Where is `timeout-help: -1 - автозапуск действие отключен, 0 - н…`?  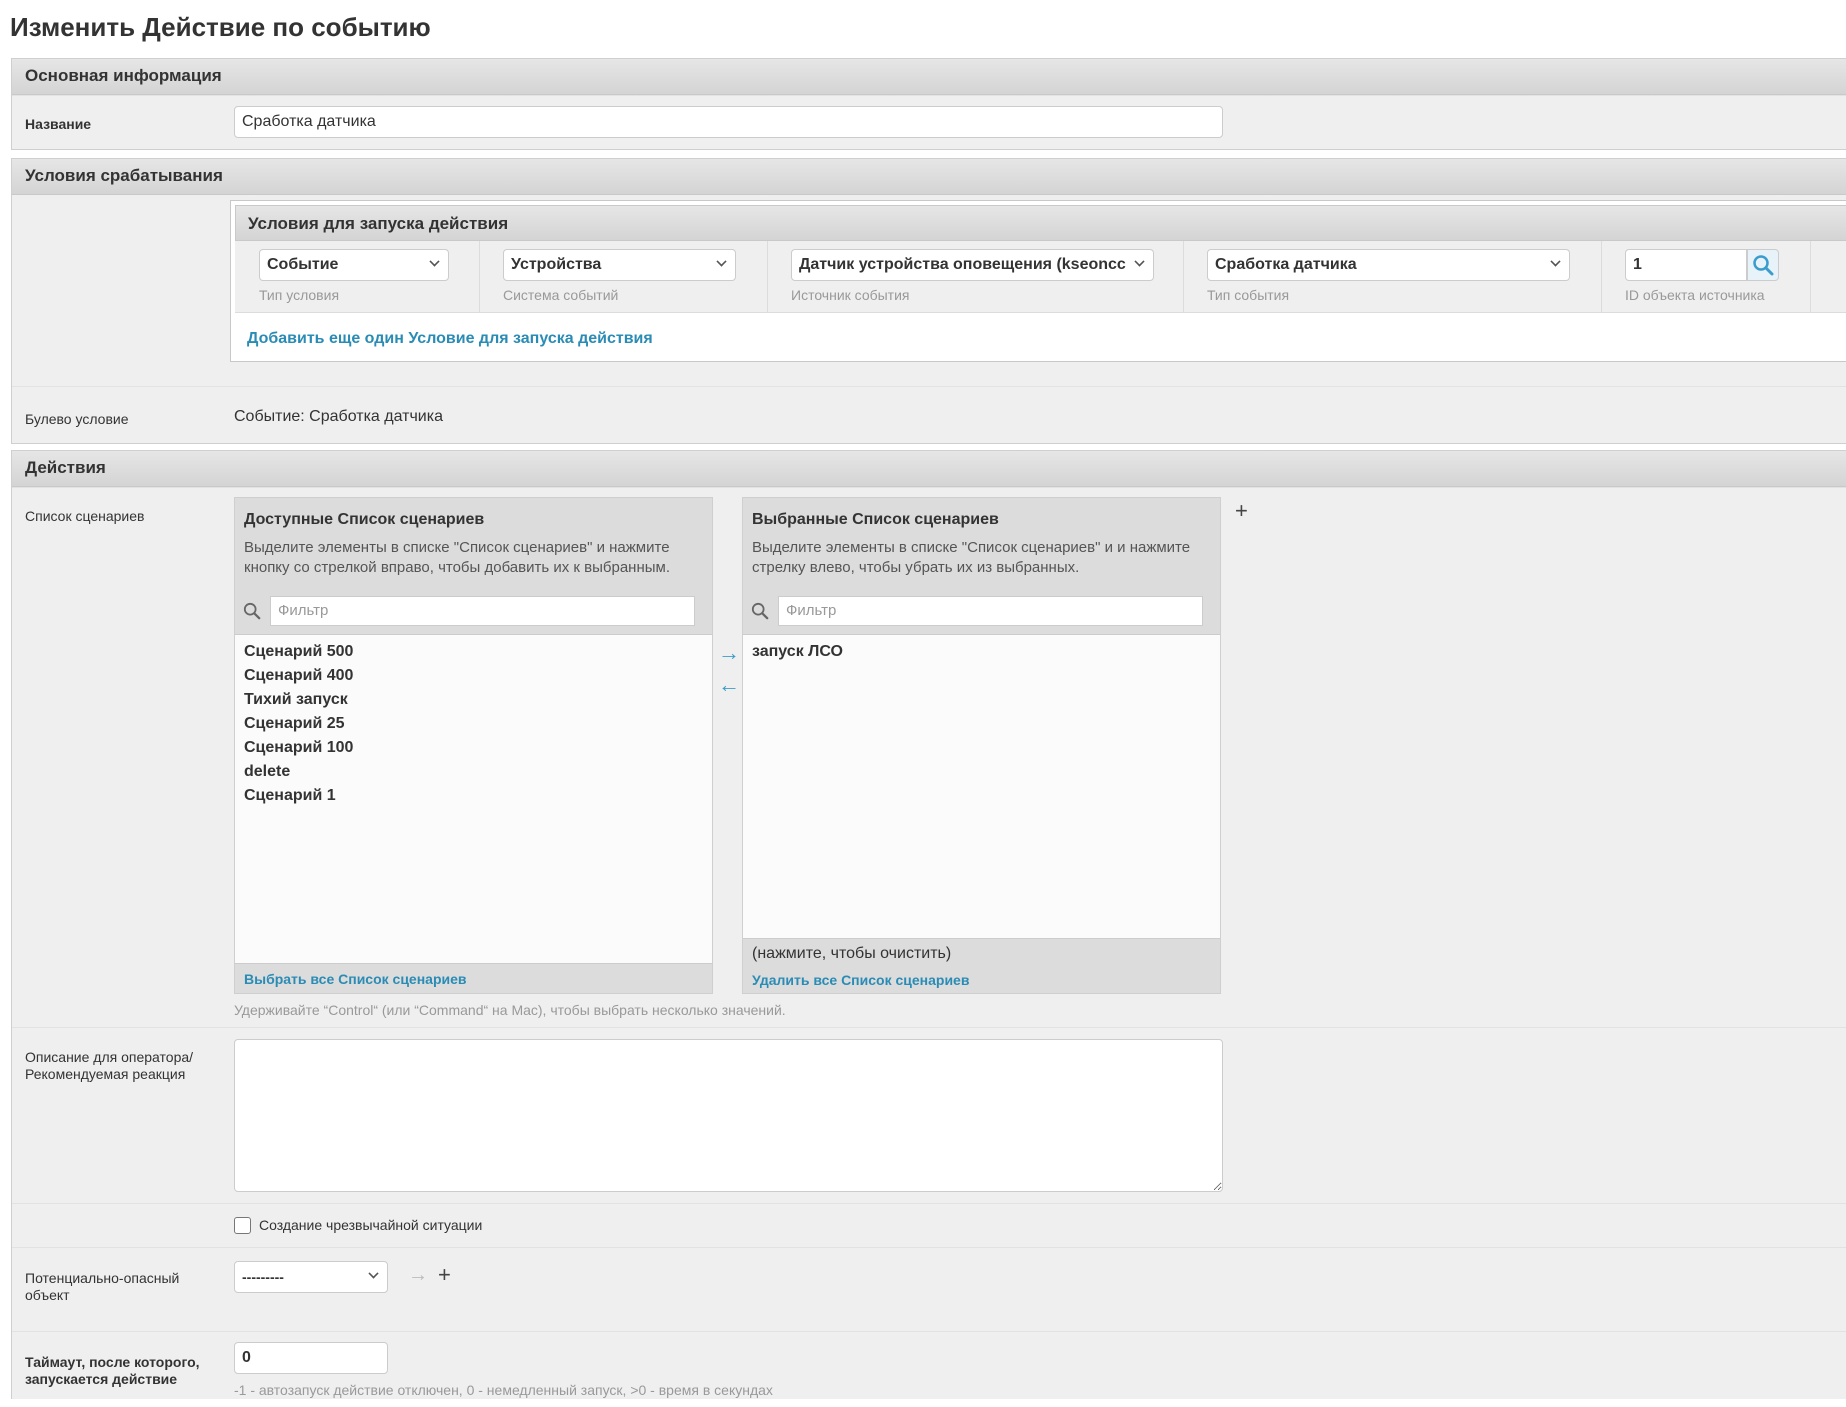
timeout-help: -1 - автозапуск действие отключен, 0 - н… is located at coordinates (503, 1390).